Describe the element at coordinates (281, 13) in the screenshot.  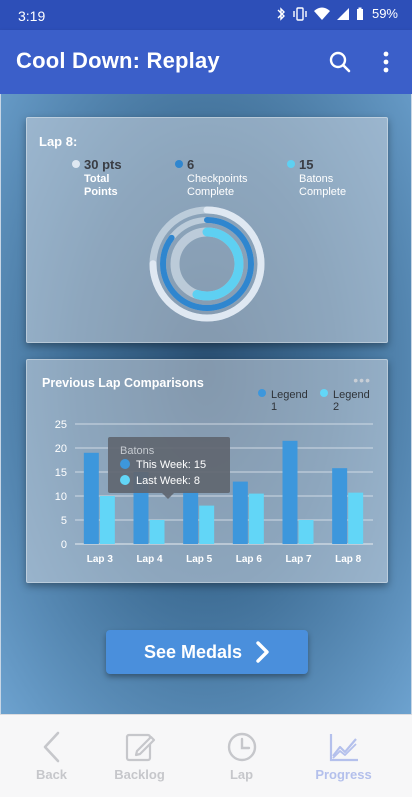
I see `bluetooth-icon` at that location.